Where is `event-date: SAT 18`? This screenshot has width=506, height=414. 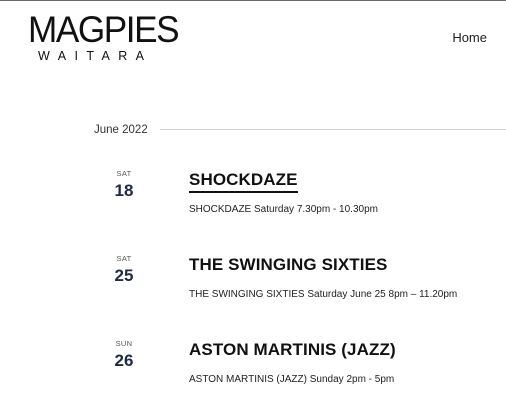
event-date: SAT 18 is located at coordinates (124, 185).